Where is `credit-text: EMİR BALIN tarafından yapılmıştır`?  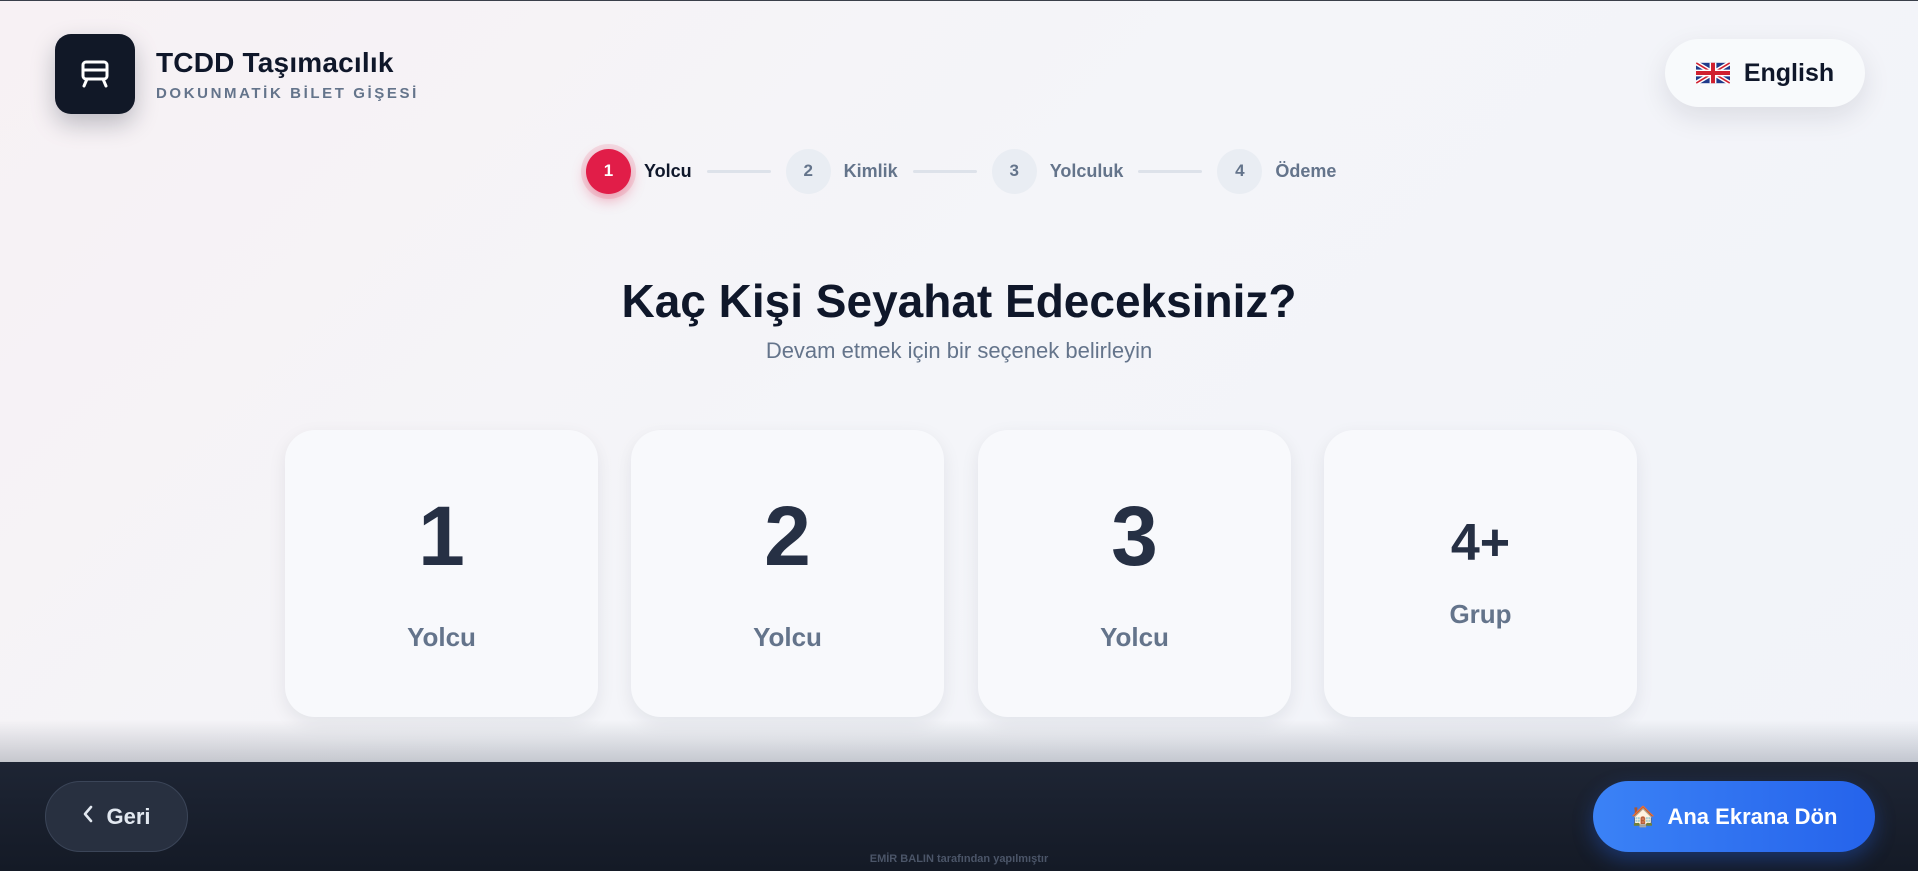 credit-text: EMİR BALIN tarafından yapılmıştır is located at coordinates (959, 859).